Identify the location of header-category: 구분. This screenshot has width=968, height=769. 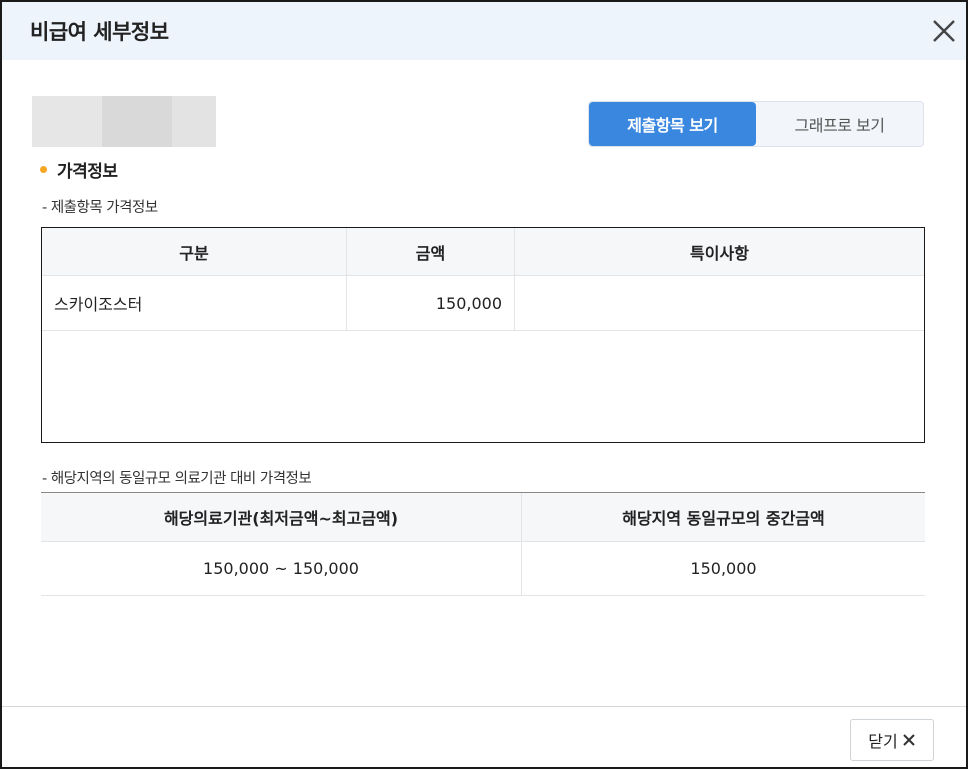
(194, 251).